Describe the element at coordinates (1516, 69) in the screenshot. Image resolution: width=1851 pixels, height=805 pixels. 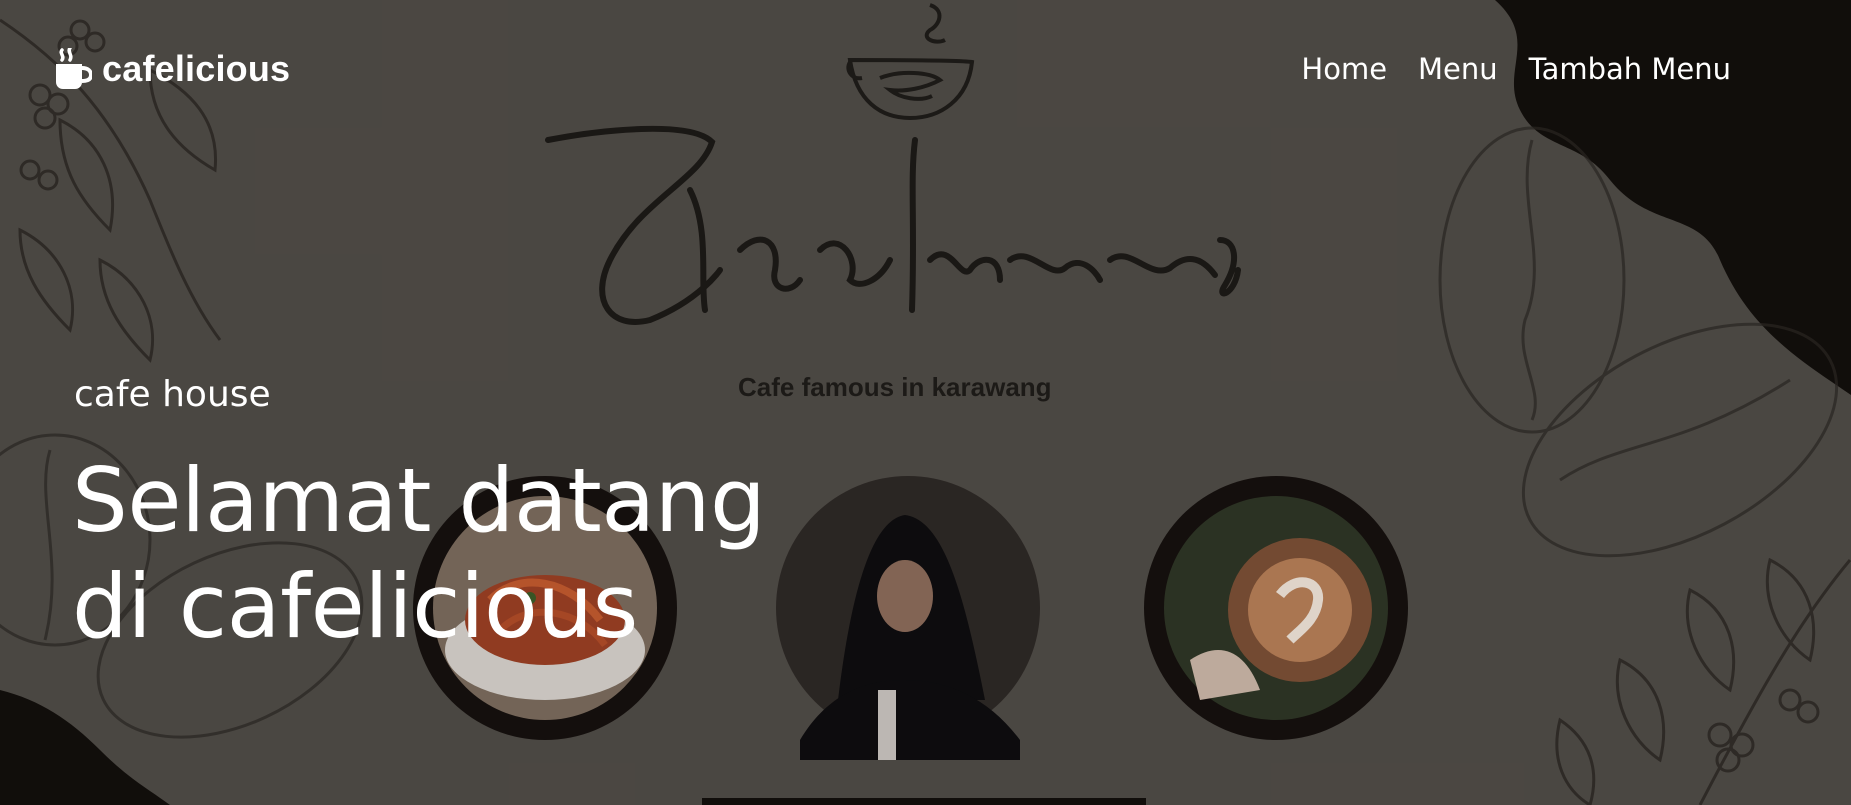
I see `nav-links: Home Menu Tambah Menu` at that location.